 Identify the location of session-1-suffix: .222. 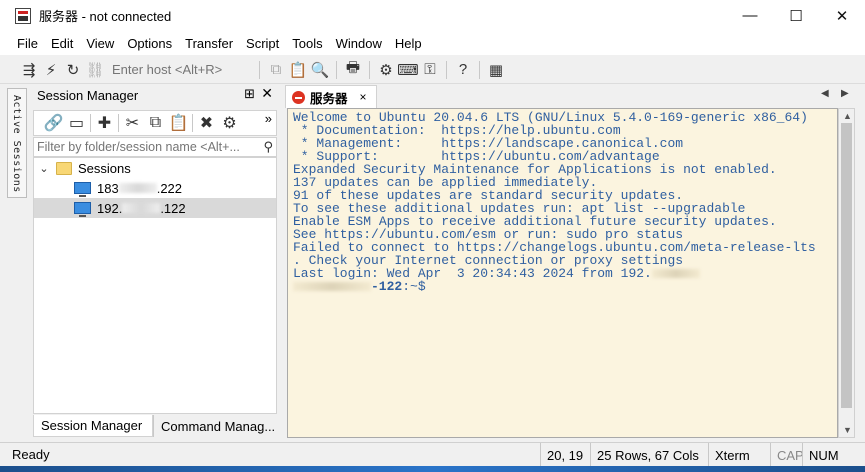
(169, 188).